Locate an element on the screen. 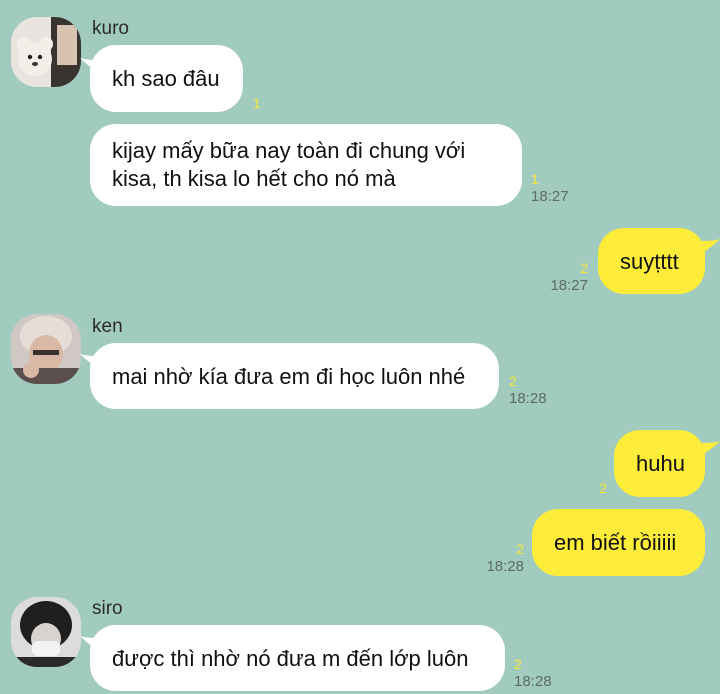 The height and width of the screenshot is (694, 720). message-text-line: kijay mấy bữa nay toàn đi chung với is located at coordinates (289, 150).